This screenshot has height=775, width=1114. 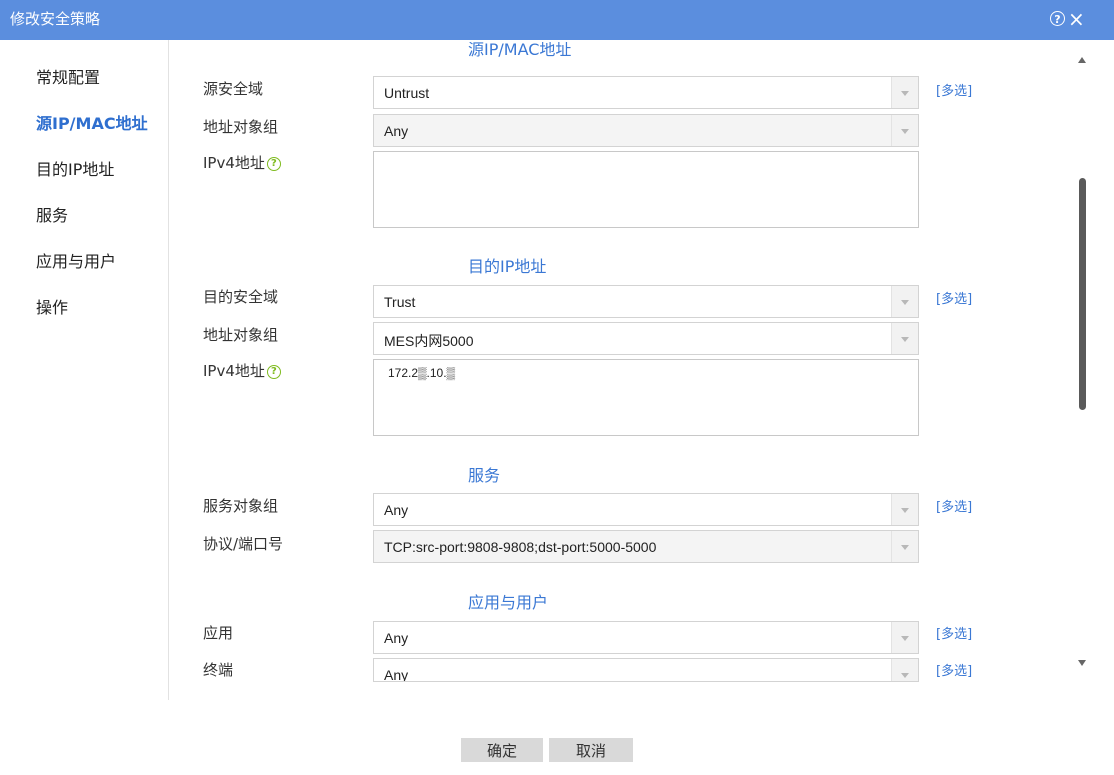 What do you see at coordinates (242, 370) in the screenshot?
I see `destination-ipv4-label: IPv4地址?` at bounding box center [242, 370].